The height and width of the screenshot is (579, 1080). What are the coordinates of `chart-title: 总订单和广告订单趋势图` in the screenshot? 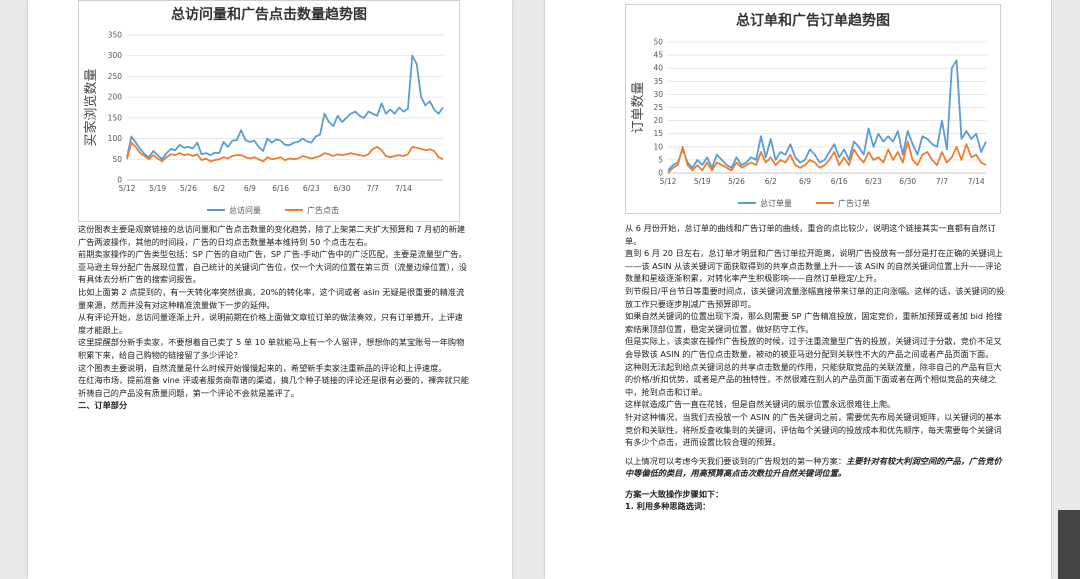 It's located at (813, 20).